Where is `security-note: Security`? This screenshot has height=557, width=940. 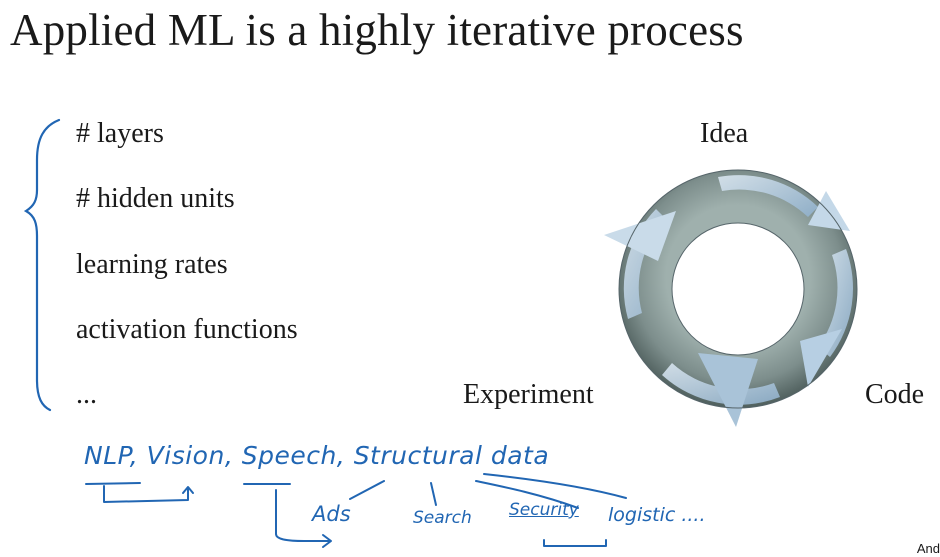 security-note: Security is located at coordinates (544, 510).